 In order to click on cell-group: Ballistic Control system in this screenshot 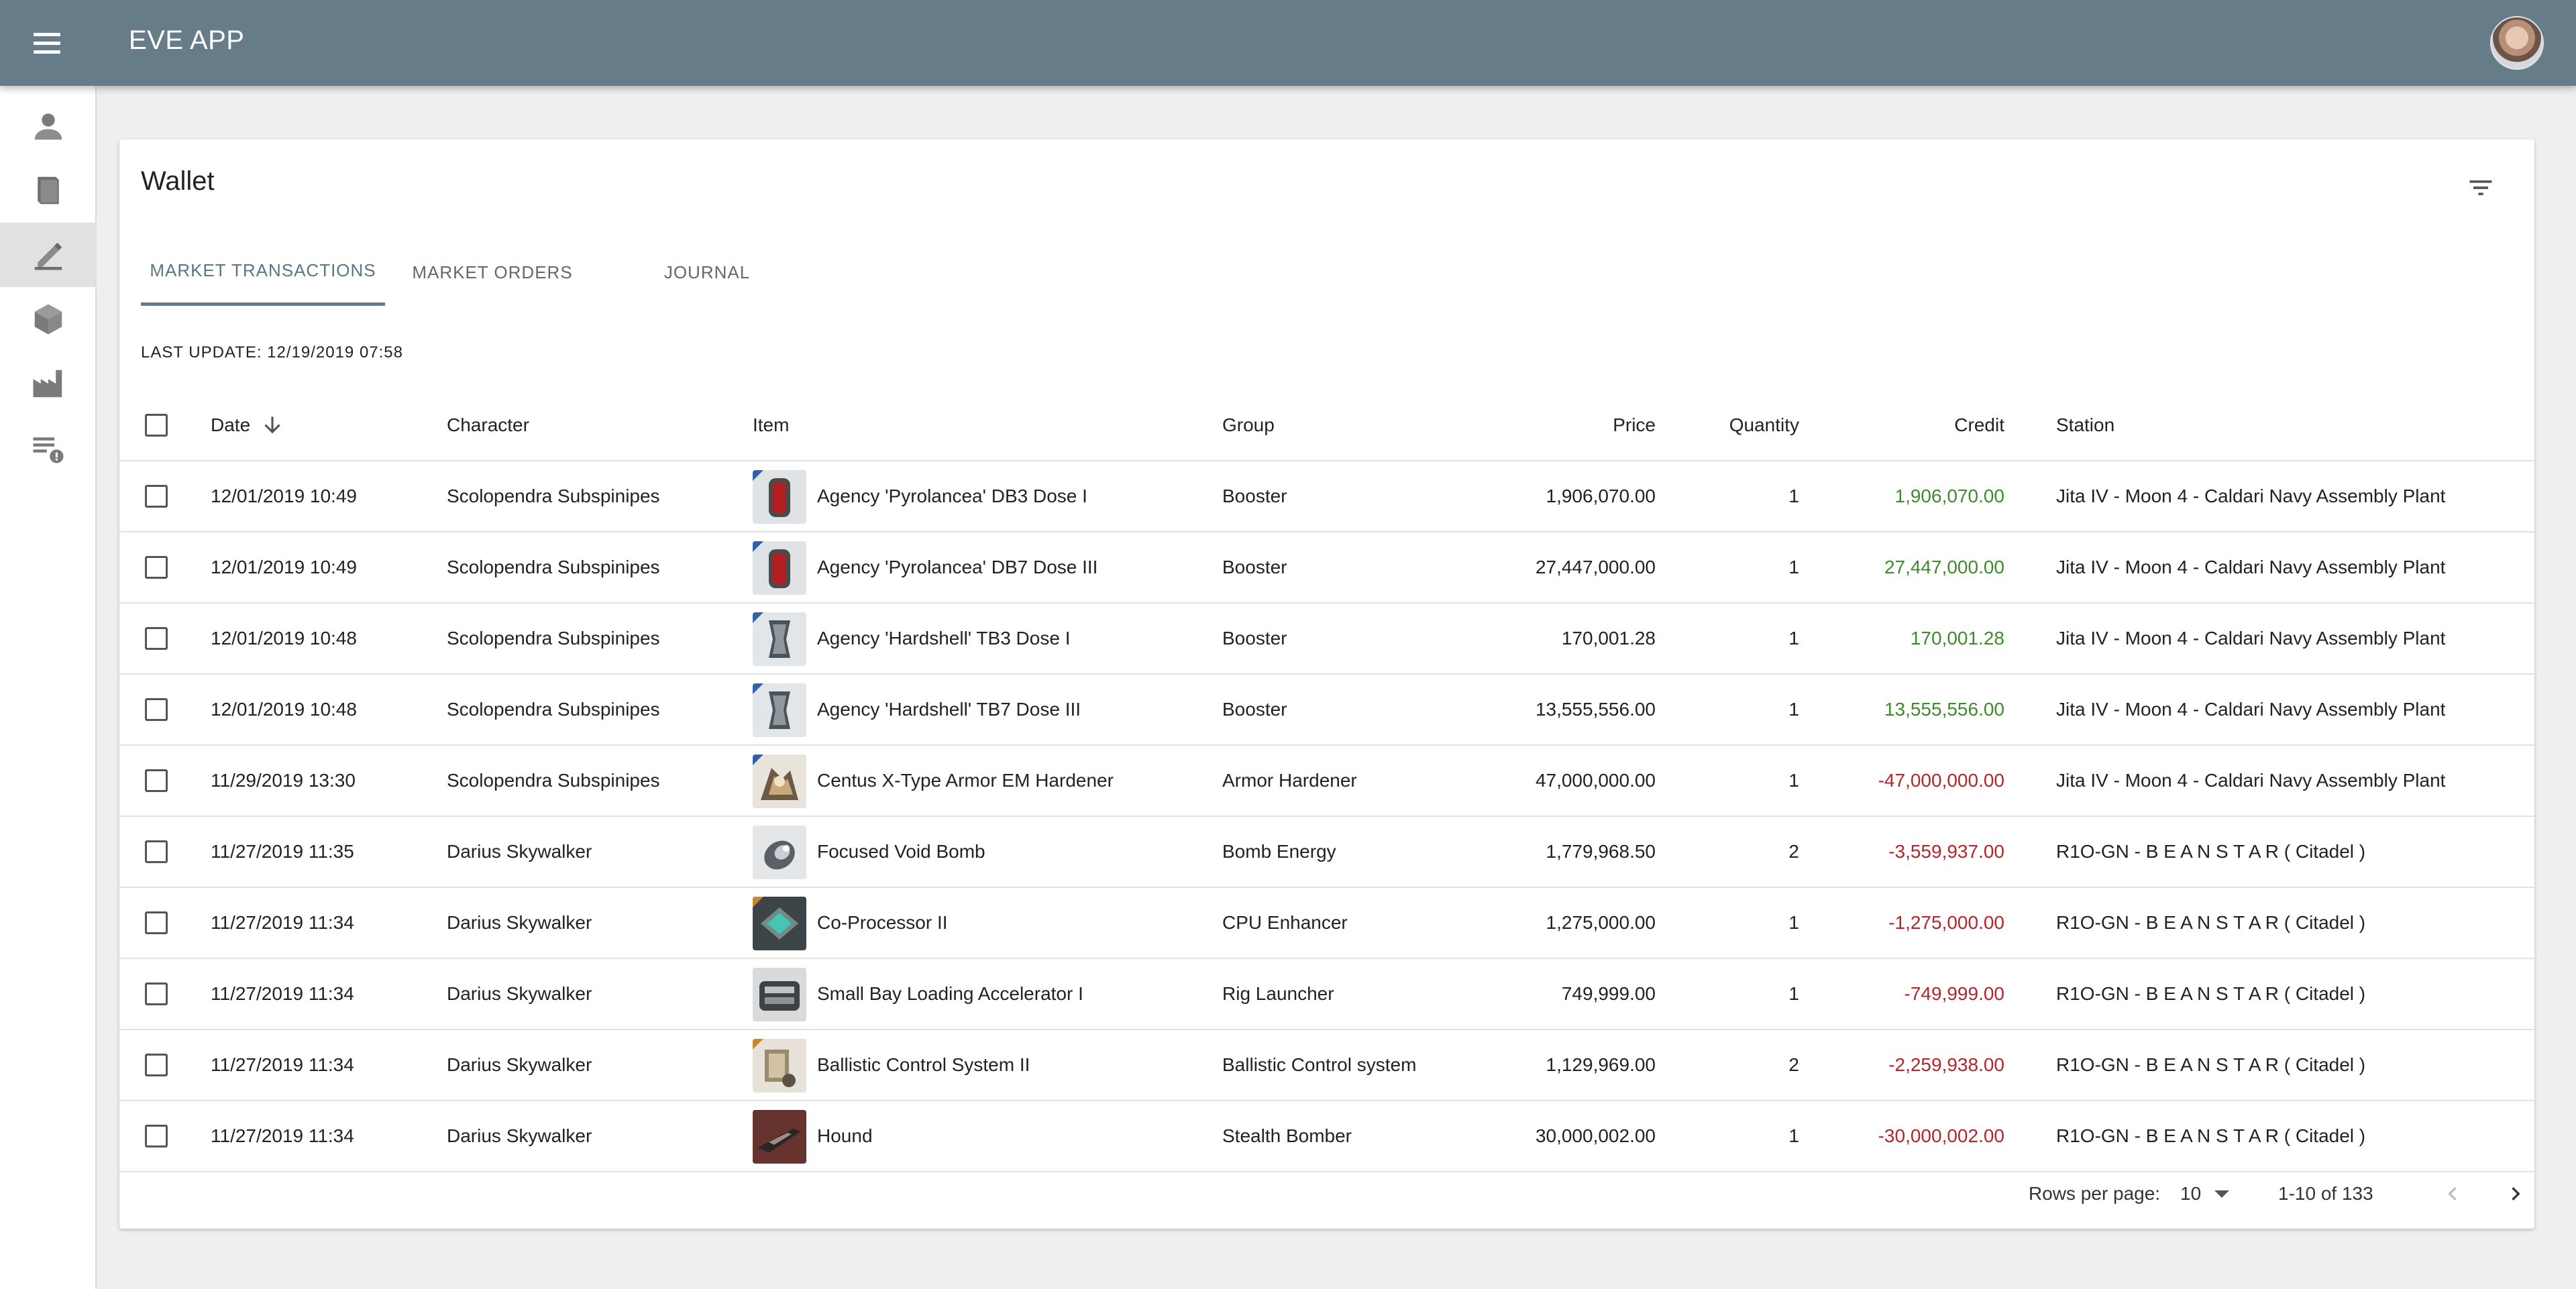, I will do `click(1319, 1064)`.